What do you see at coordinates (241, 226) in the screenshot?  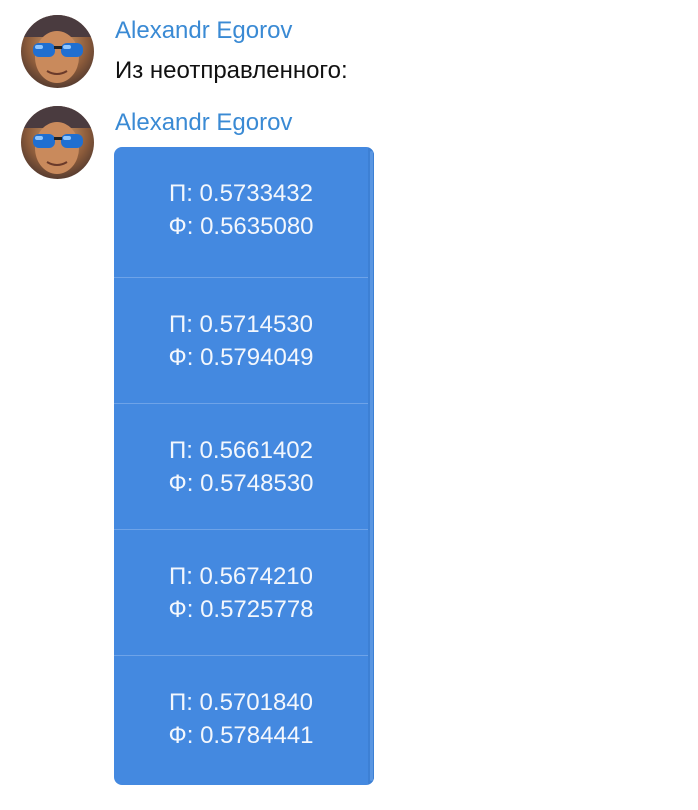 I see `inline-button-line: Ф: 0.5635080` at bounding box center [241, 226].